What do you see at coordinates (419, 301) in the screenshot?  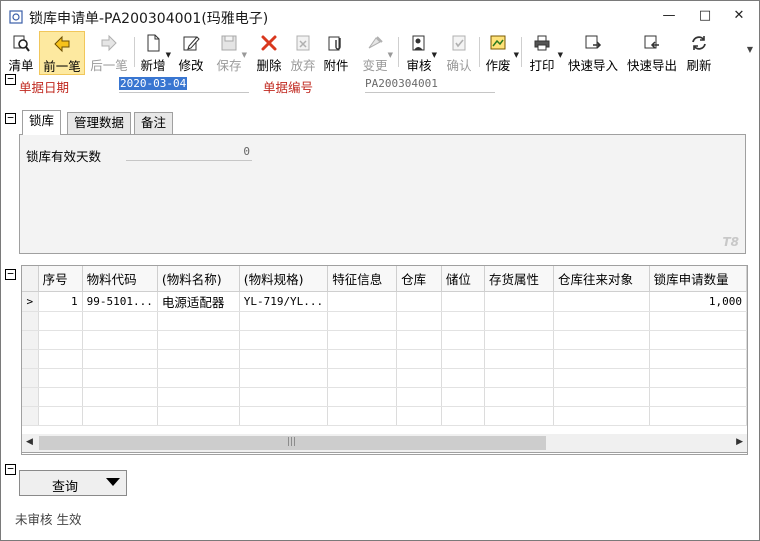 I see `cell-warehouse` at bounding box center [419, 301].